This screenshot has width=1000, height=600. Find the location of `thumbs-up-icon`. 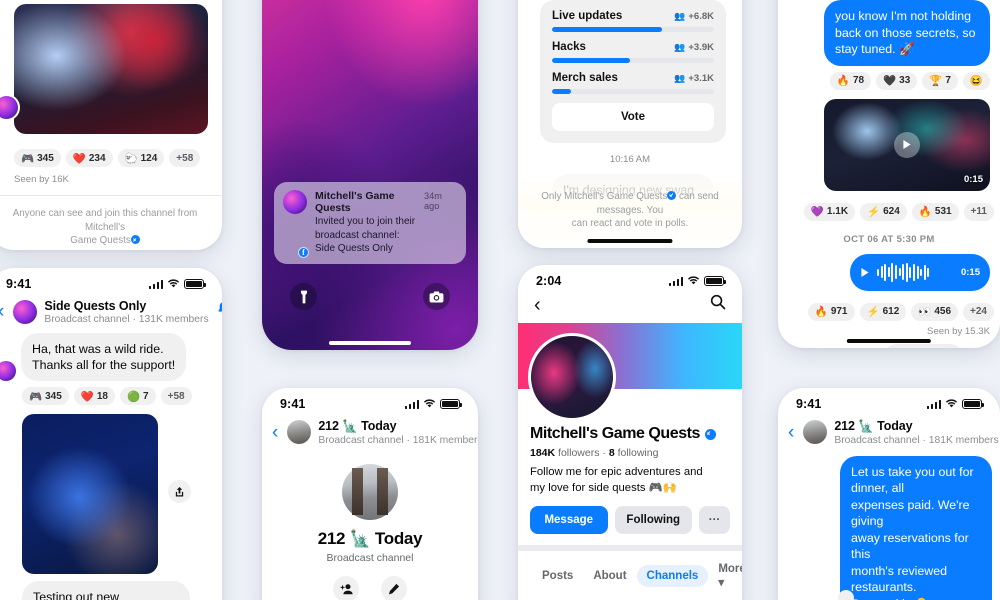

thumbs-up-icon is located at coordinates (981, 348).